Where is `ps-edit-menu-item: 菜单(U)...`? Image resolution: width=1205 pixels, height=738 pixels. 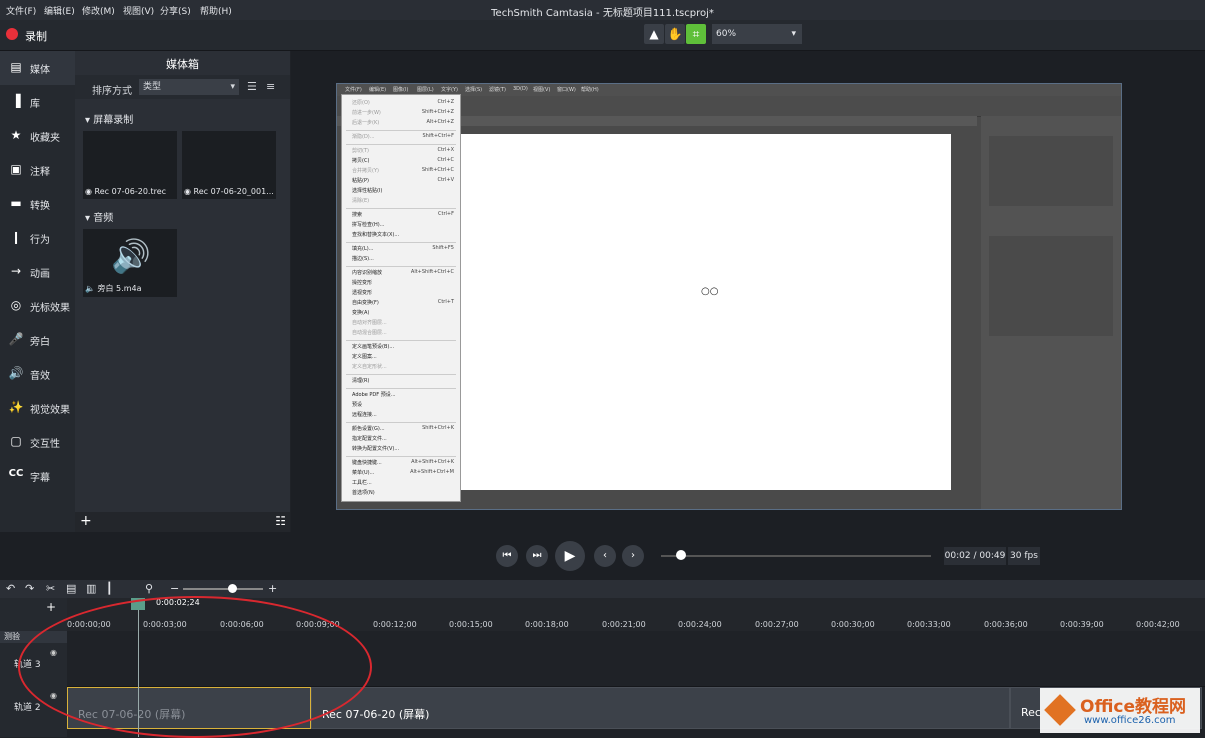 ps-edit-menu-item: 菜单(U)... is located at coordinates (363, 472).